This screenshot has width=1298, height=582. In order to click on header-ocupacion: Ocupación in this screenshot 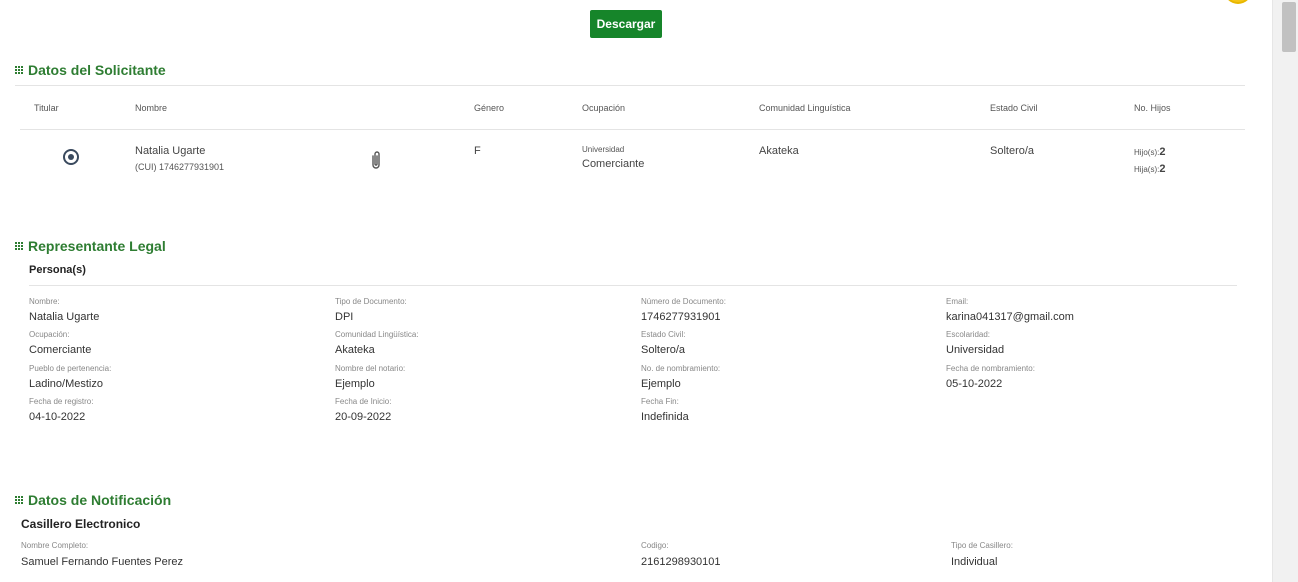, I will do `click(604, 108)`.